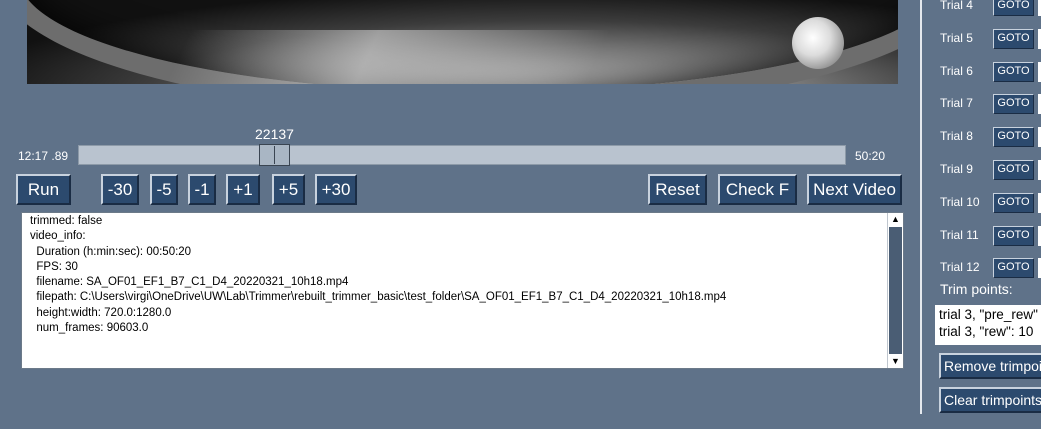 The width and height of the screenshot is (1041, 429). Describe the element at coordinates (462, 155) in the screenshot. I see `frame-slider-track` at that location.